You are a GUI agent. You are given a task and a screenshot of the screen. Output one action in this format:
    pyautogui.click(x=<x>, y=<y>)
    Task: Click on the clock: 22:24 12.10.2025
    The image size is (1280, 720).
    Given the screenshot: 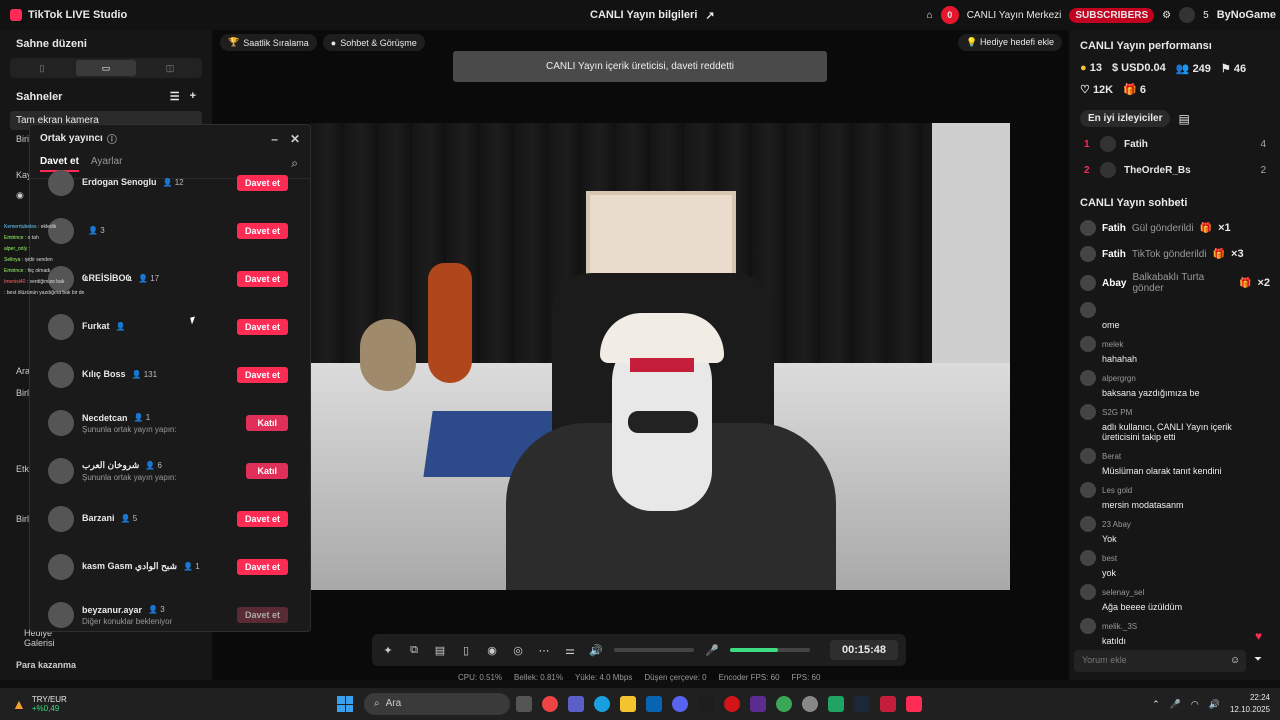 What is the action you would take?
    pyautogui.click(x=1250, y=704)
    